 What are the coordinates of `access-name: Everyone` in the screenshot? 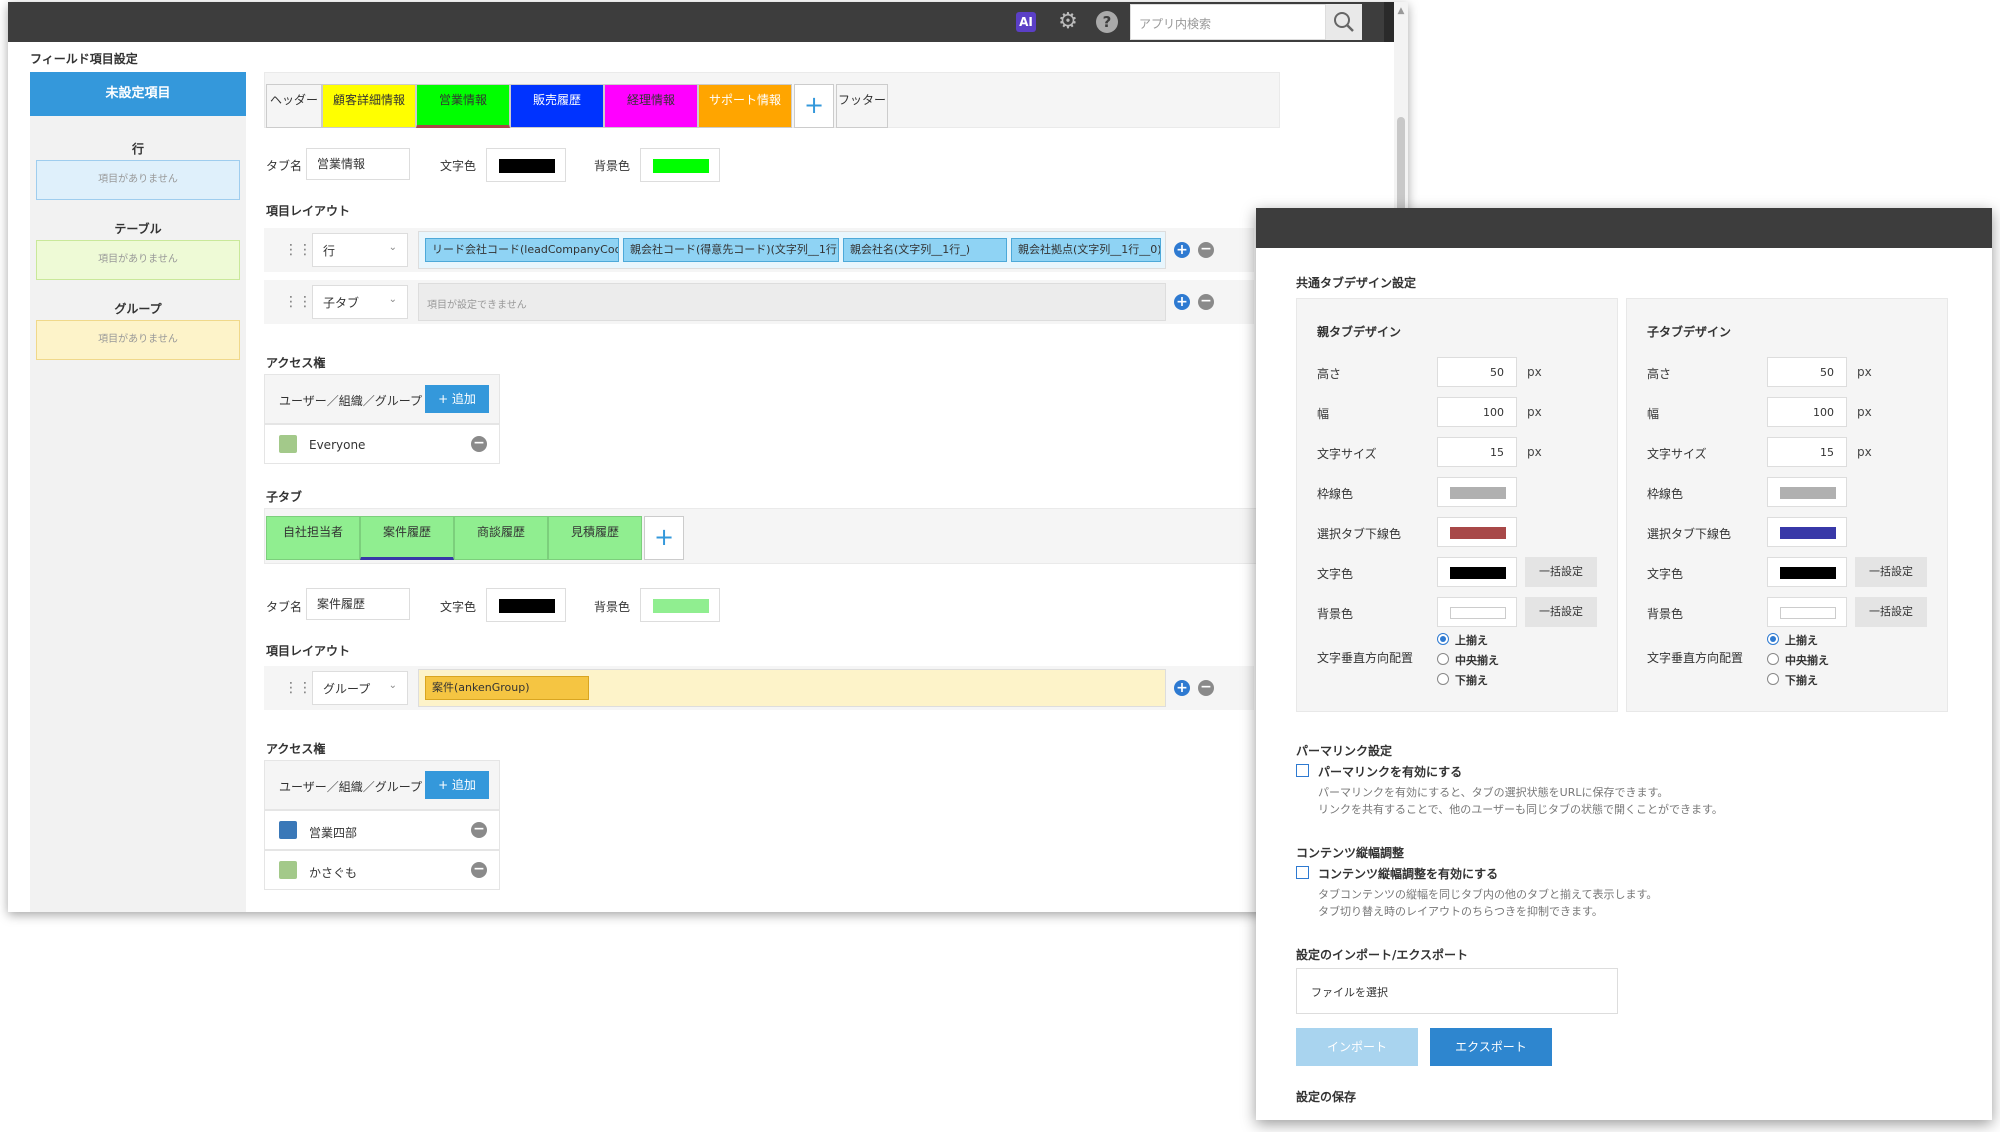 It's located at (337, 445).